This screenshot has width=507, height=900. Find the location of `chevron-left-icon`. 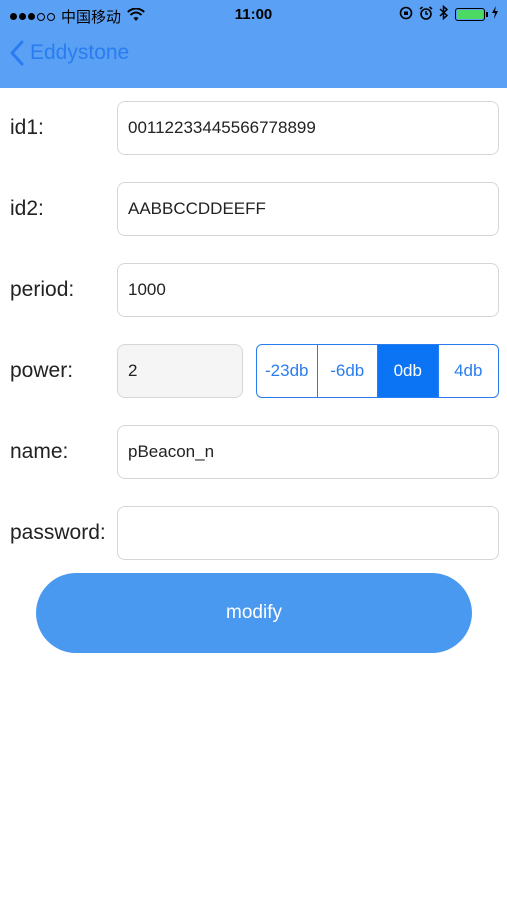

chevron-left-icon is located at coordinates (17, 53).